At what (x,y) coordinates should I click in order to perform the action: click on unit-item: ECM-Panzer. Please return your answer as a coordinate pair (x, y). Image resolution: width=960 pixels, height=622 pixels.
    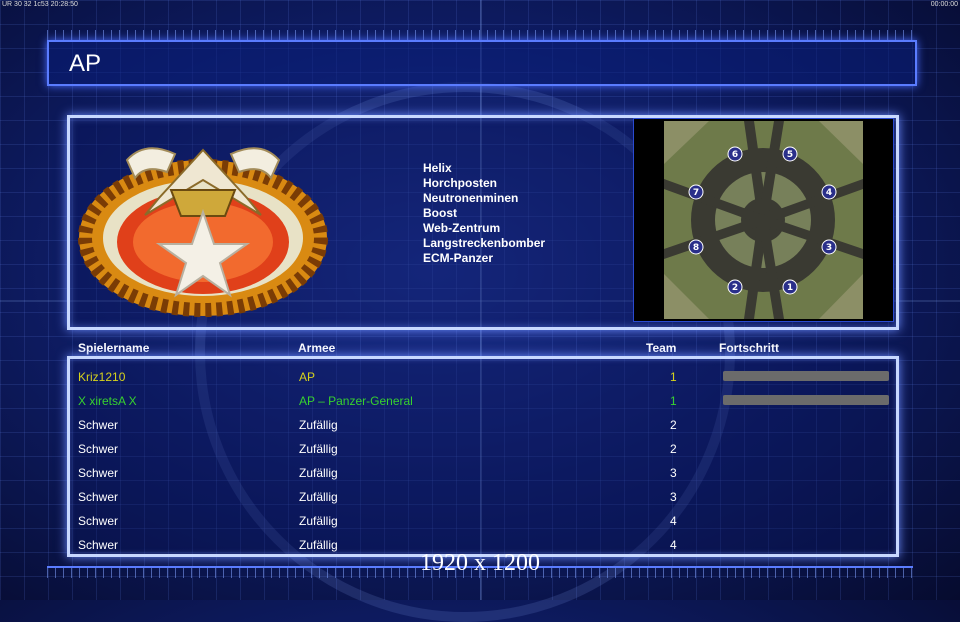
    Looking at the image, I should click on (458, 258).